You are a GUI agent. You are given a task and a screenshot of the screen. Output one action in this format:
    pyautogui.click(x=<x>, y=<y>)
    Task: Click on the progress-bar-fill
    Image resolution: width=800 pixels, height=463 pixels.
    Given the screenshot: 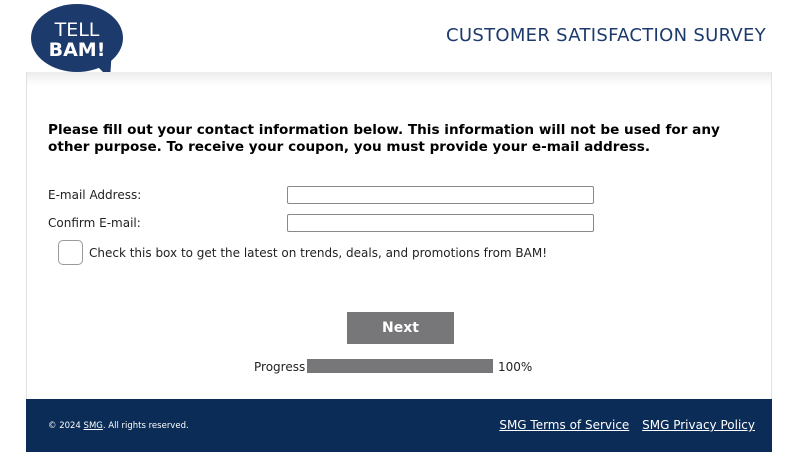 What is the action you would take?
    pyautogui.click(x=400, y=366)
    